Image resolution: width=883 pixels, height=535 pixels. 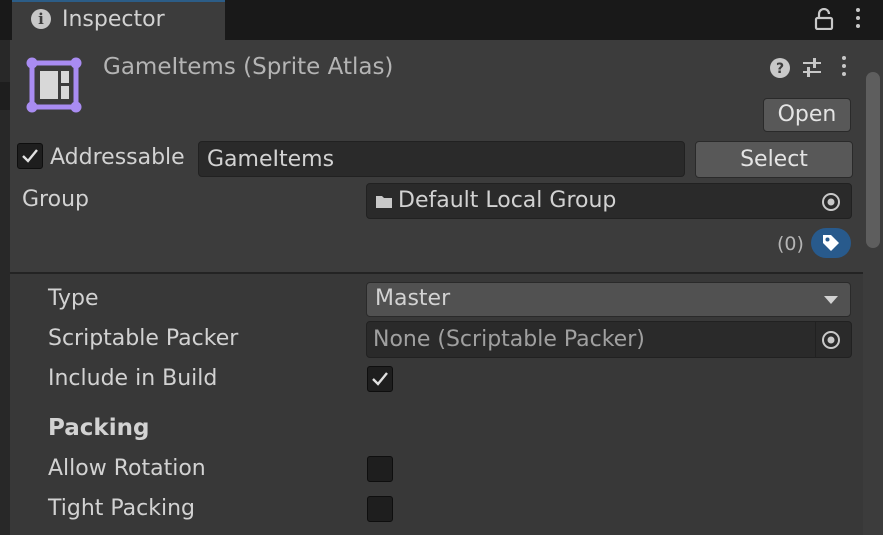 I want to click on folder-icon, so click(x=384, y=202).